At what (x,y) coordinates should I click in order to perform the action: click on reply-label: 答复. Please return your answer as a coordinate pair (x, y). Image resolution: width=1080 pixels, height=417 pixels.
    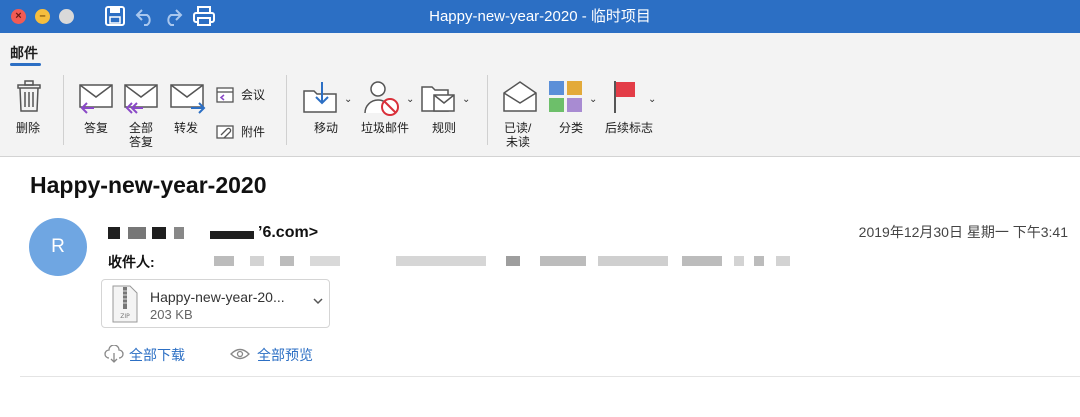
    Looking at the image, I should click on (96, 128).